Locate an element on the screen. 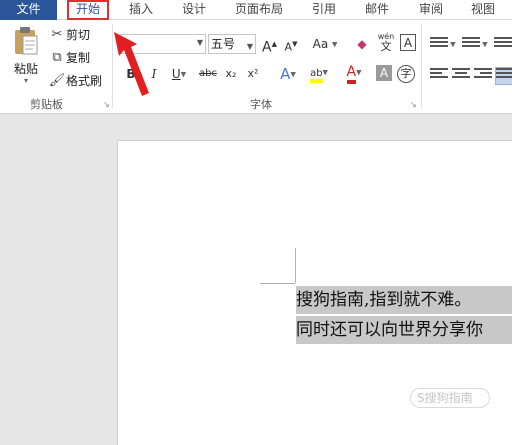  underline-icon: U is located at coordinates (176, 74).